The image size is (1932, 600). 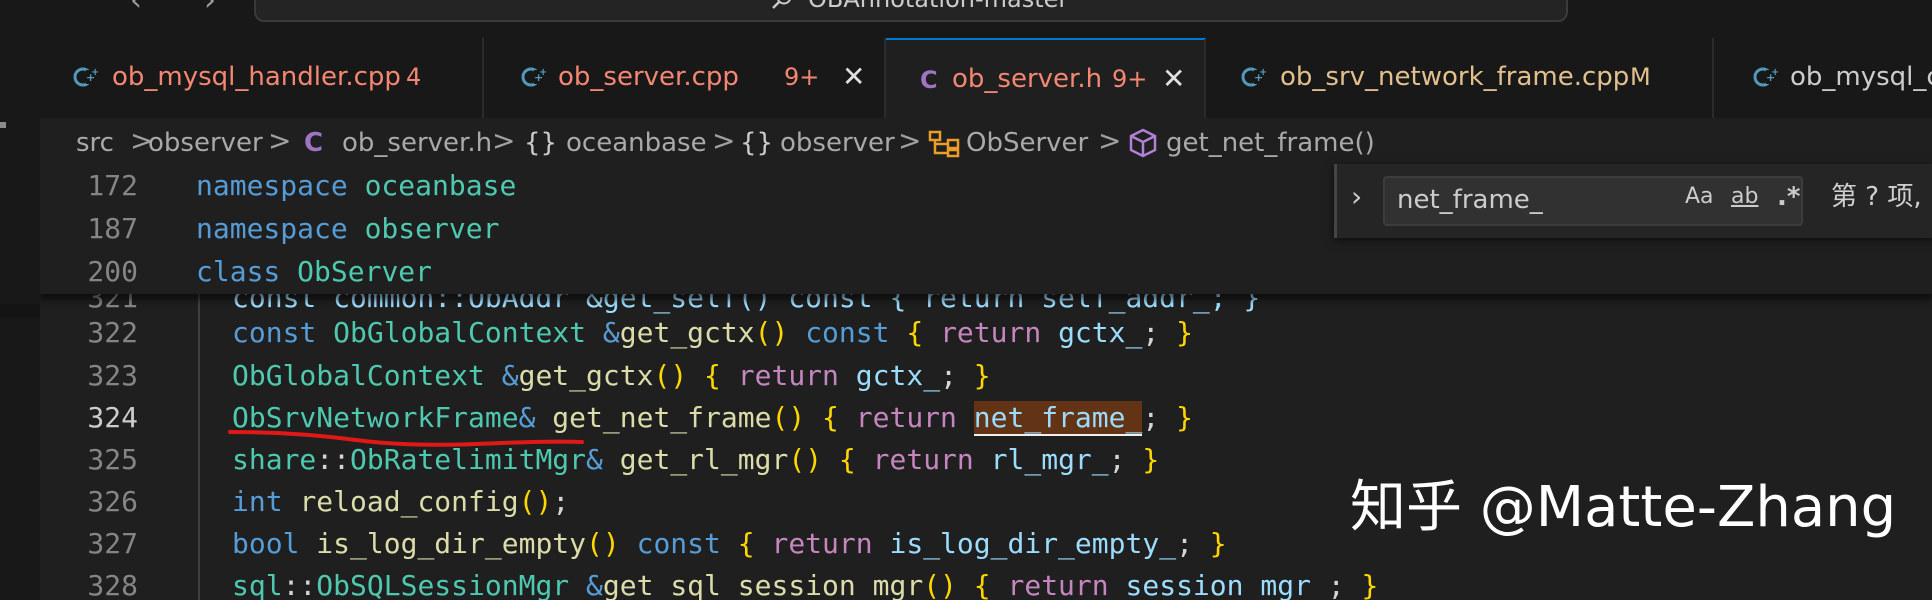 I want to click on tab-ob-server-cpp: + + ob_server.cpp 9+ ✕, so click(x=685, y=78).